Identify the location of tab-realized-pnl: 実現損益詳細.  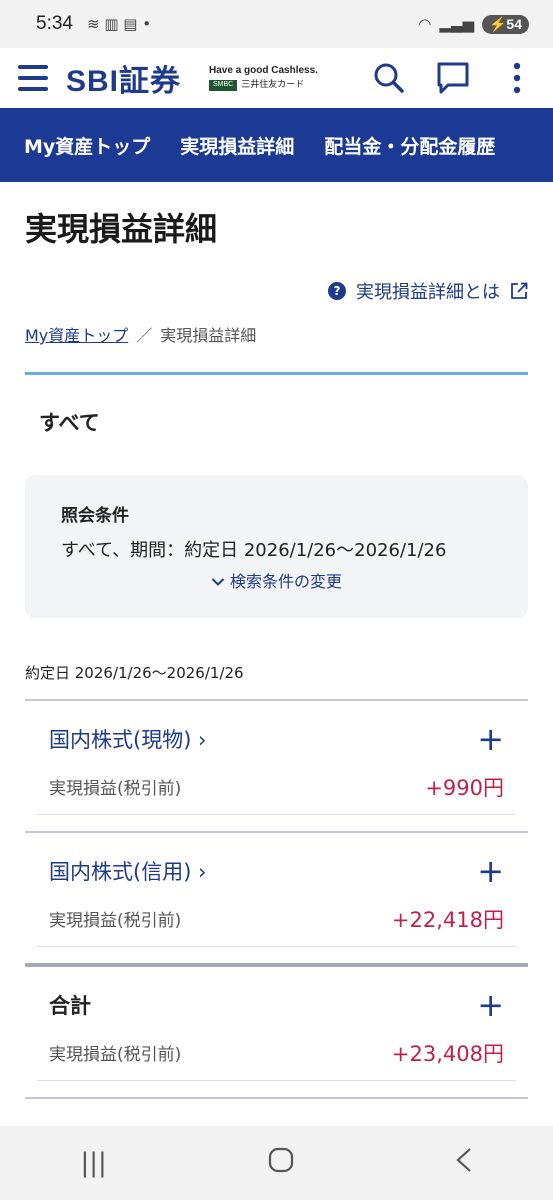
(237, 145).